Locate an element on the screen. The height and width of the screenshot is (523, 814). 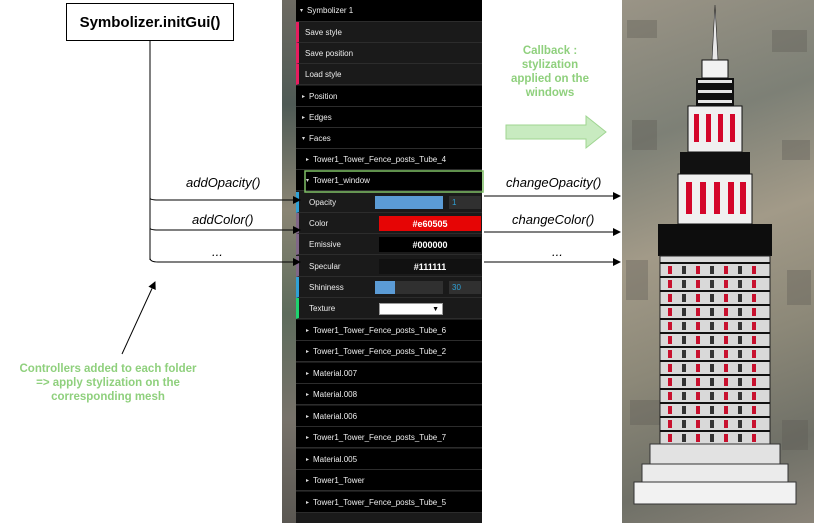
controllers-pointer-arrow is located at coordinates (138, 318).